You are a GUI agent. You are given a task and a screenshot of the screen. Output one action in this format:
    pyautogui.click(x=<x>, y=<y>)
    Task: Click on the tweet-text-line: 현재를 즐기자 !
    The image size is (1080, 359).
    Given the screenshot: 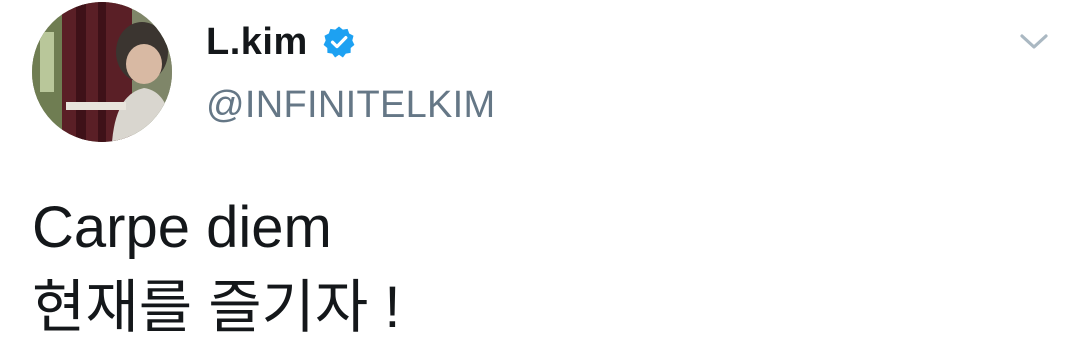 What is the action you would take?
    pyautogui.click(x=216, y=307)
    